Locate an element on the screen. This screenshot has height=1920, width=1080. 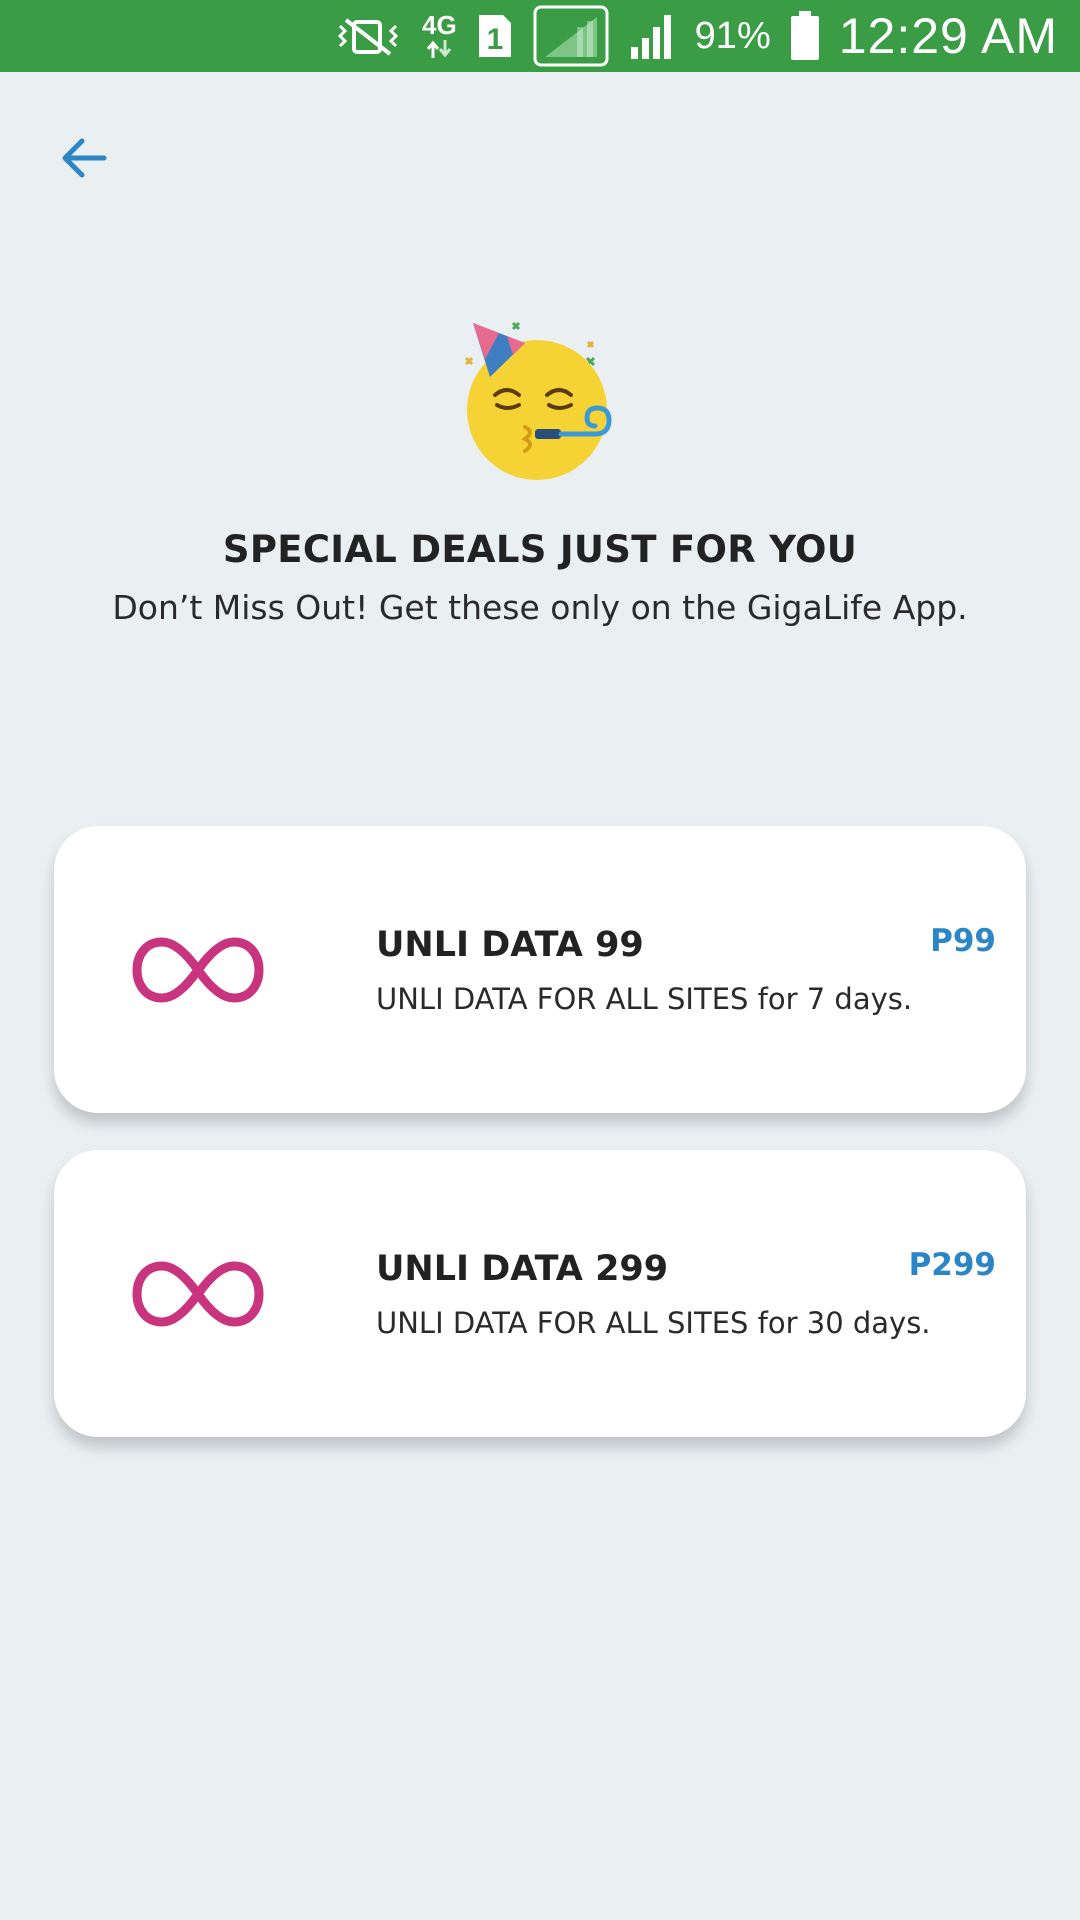
vibrate-off-icon is located at coordinates (368, 36).